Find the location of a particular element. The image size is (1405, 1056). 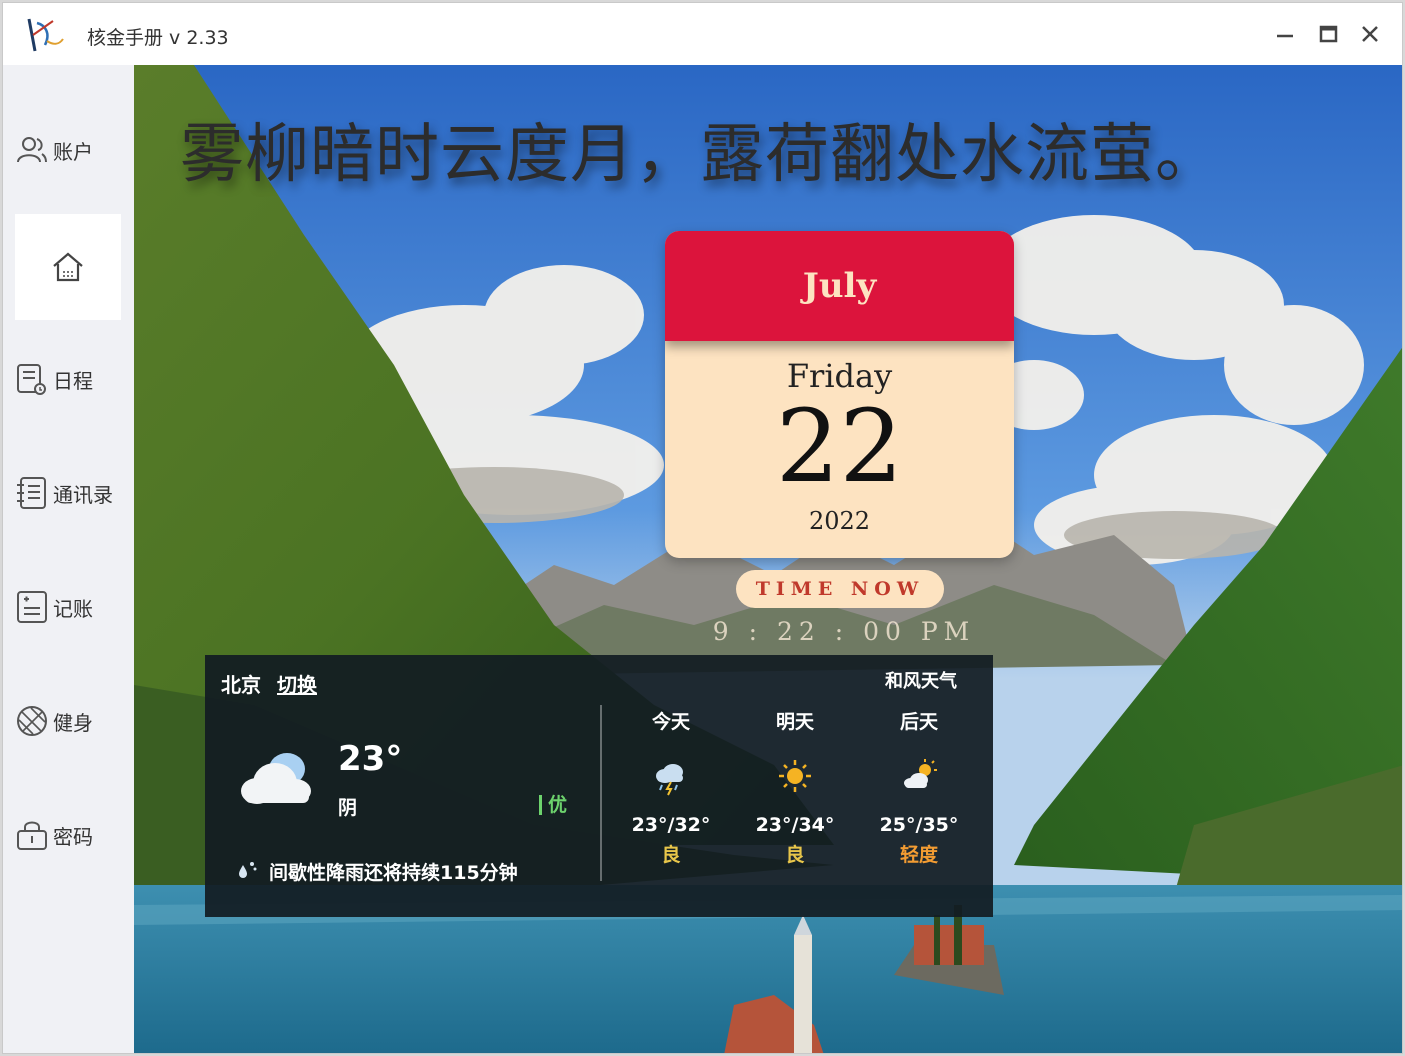

sidebar-item-label: 健身 is located at coordinates (73, 722).